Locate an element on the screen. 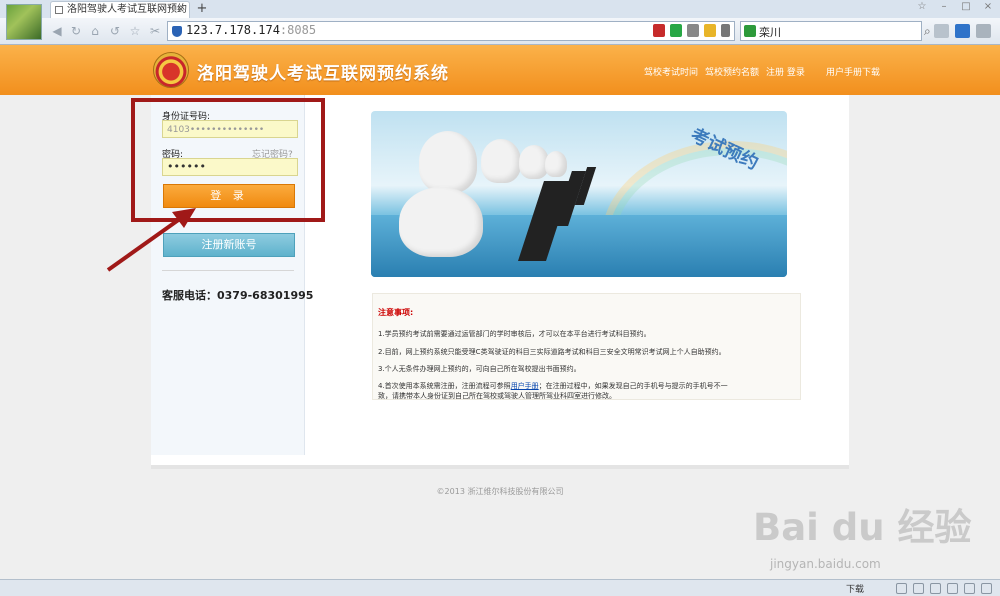 The width and height of the screenshot is (1000, 596). fullscreen-icon is located at coordinates (986, 588).